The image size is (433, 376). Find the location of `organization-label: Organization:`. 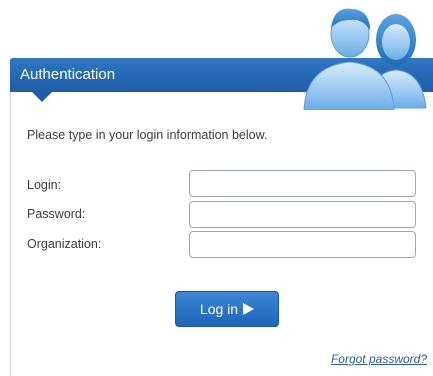

organization-label: Organization: is located at coordinates (64, 244).